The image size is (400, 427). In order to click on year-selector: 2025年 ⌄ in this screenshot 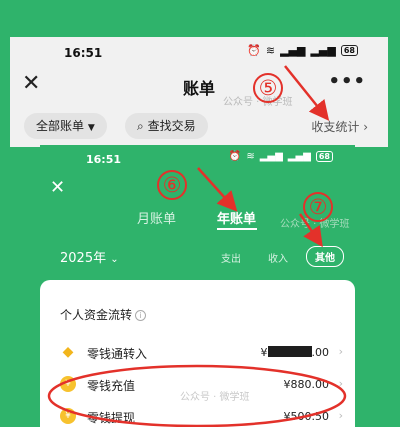, I will do `click(89, 256)`.